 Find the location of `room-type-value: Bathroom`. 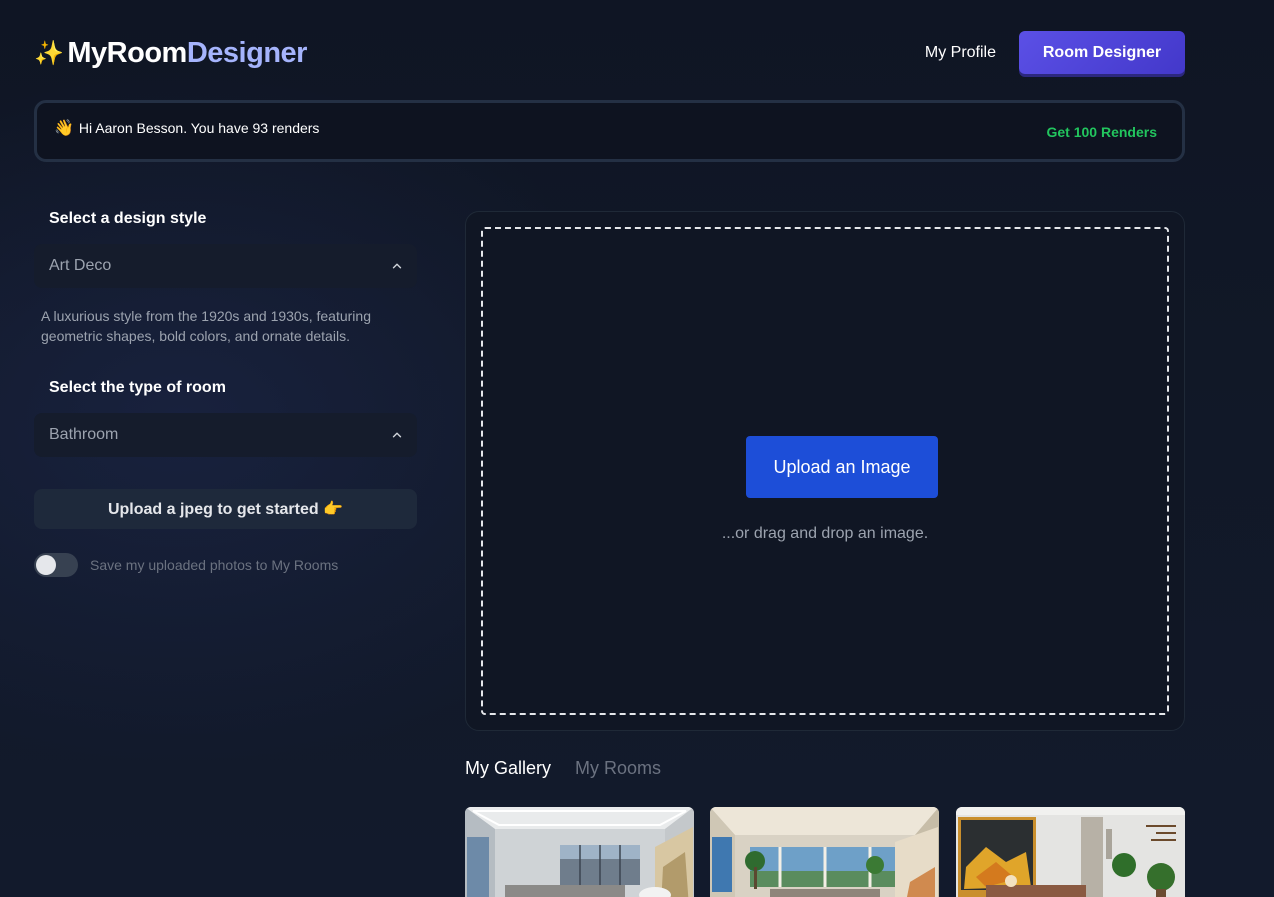

room-type-value: Bathroom is located at coordinates (84, 434).